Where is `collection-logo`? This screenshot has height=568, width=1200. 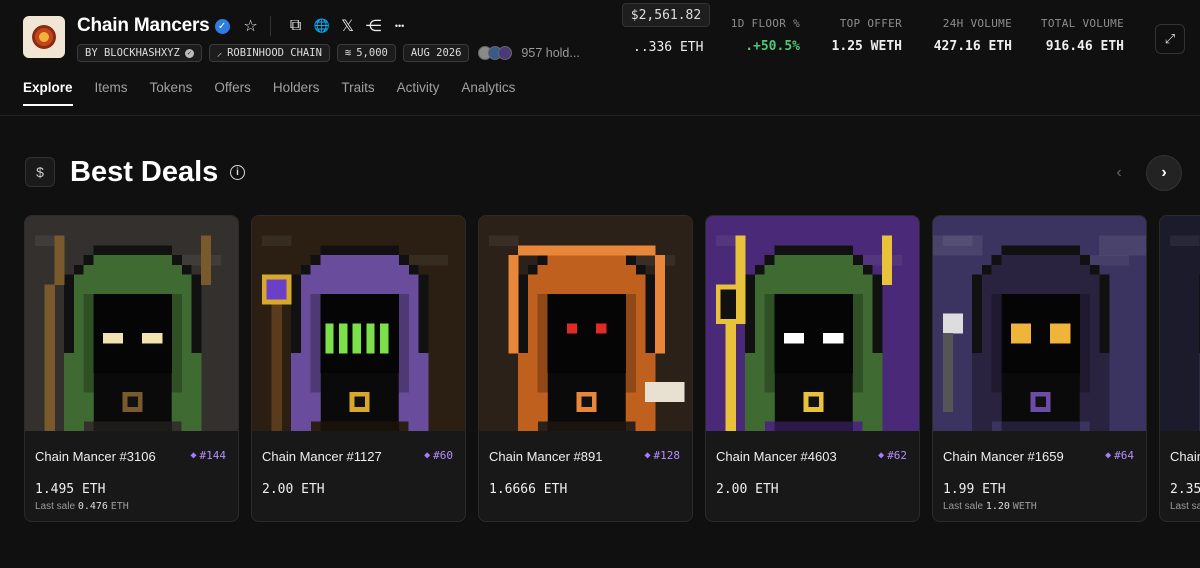
collection-logo is located at coordinates (44, 37).